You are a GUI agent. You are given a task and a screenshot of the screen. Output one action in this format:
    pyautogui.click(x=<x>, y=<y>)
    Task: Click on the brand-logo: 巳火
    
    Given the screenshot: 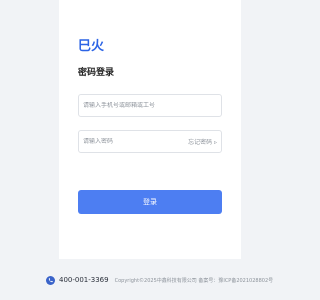 What is the action you would take?
    pyautogui.click(x=91, y=46)
    